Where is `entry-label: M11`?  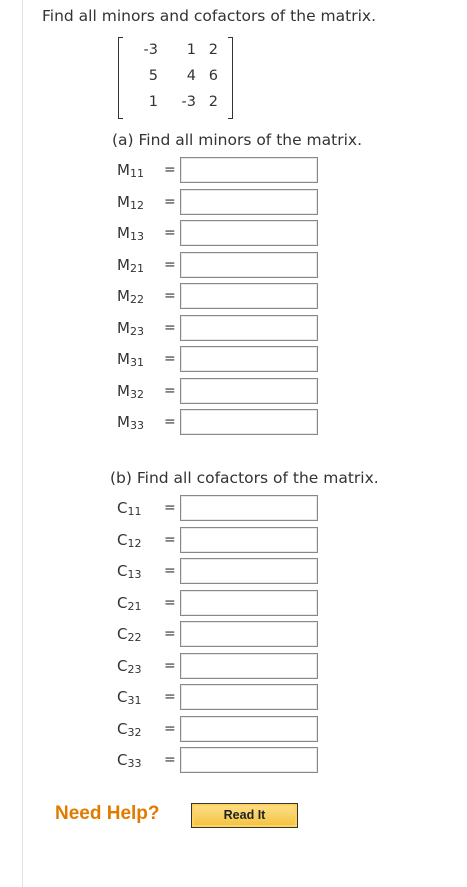
entry-label: M11 is located at coordinates (130, 170).